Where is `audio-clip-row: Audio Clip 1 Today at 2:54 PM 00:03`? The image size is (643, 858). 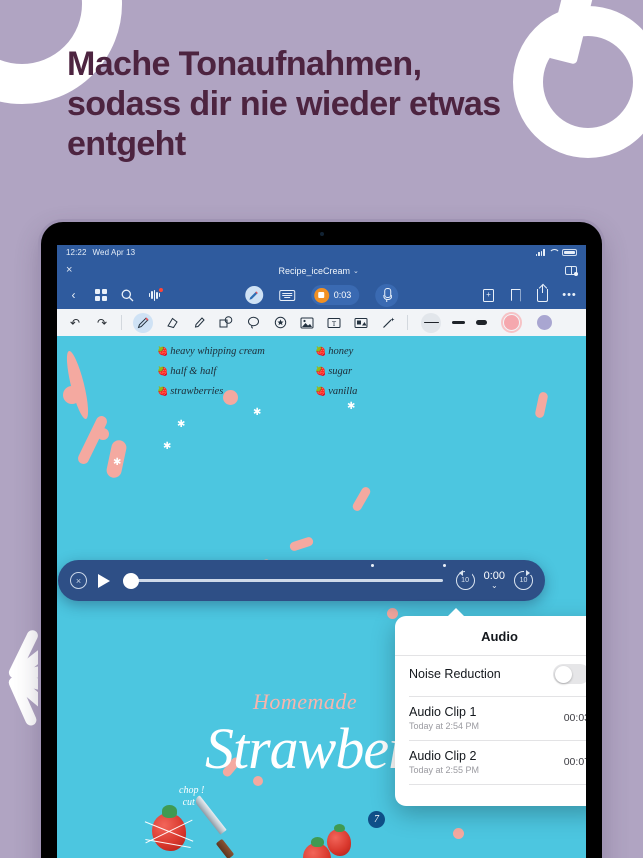
audio-clip-row: Audio Clip 1 Today at 2:54 PM 00:03 is located at coordinates (490, 718).